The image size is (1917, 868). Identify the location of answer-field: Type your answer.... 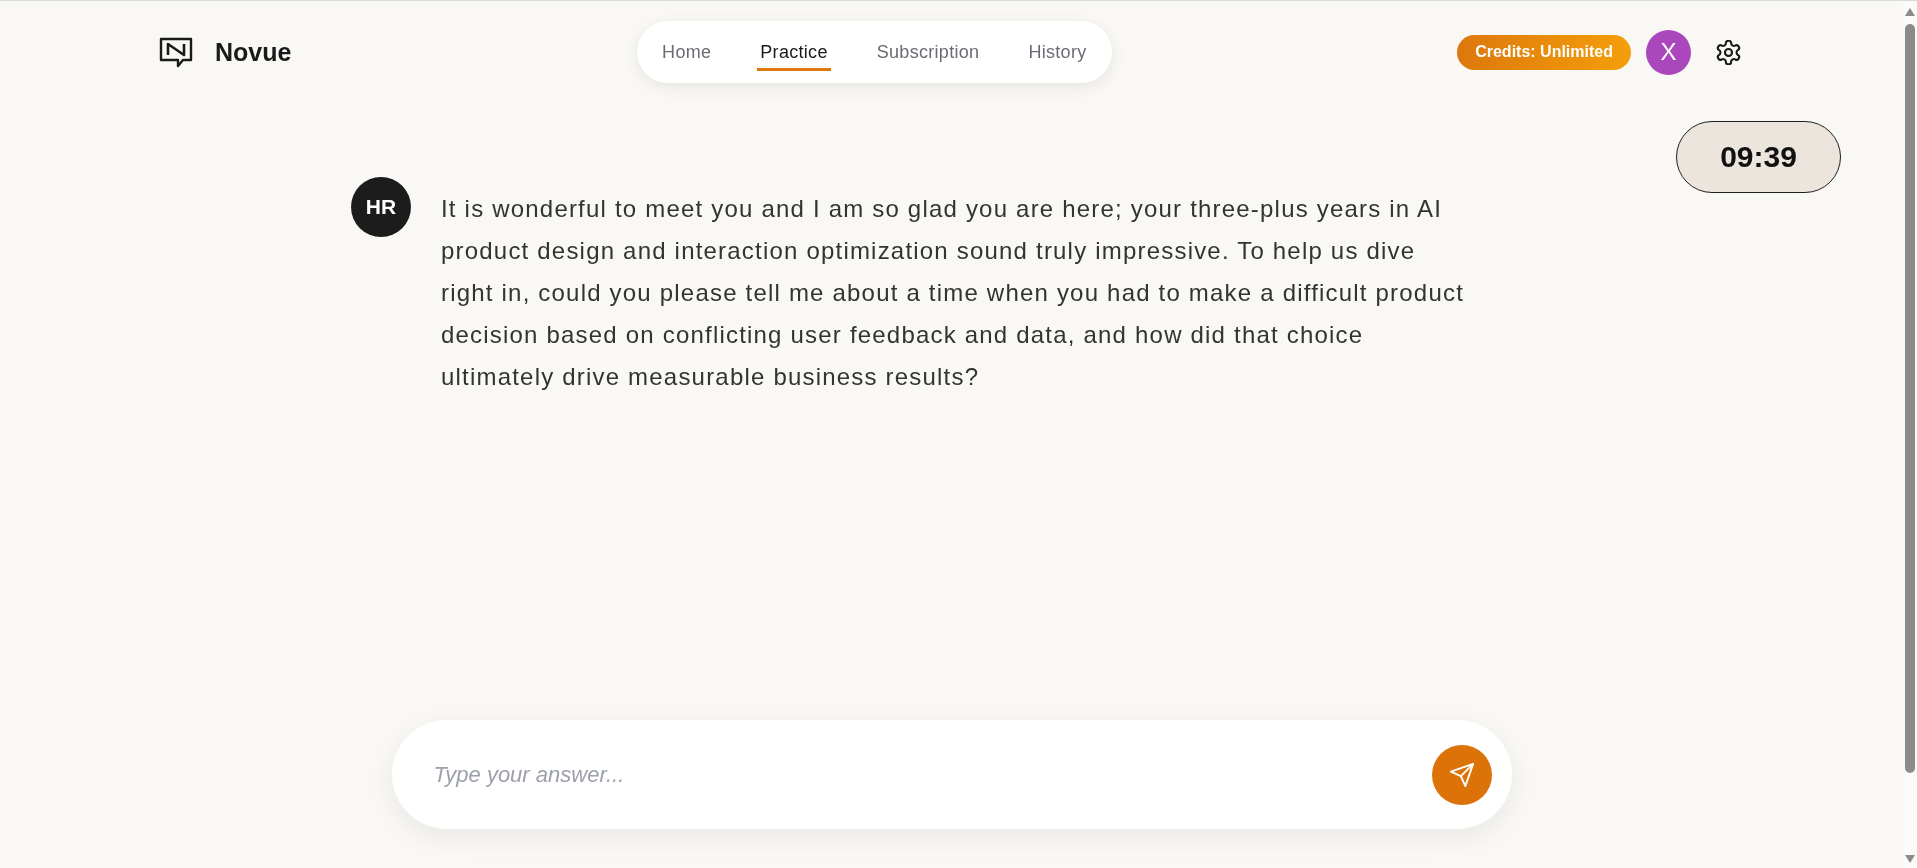
(926, 774).